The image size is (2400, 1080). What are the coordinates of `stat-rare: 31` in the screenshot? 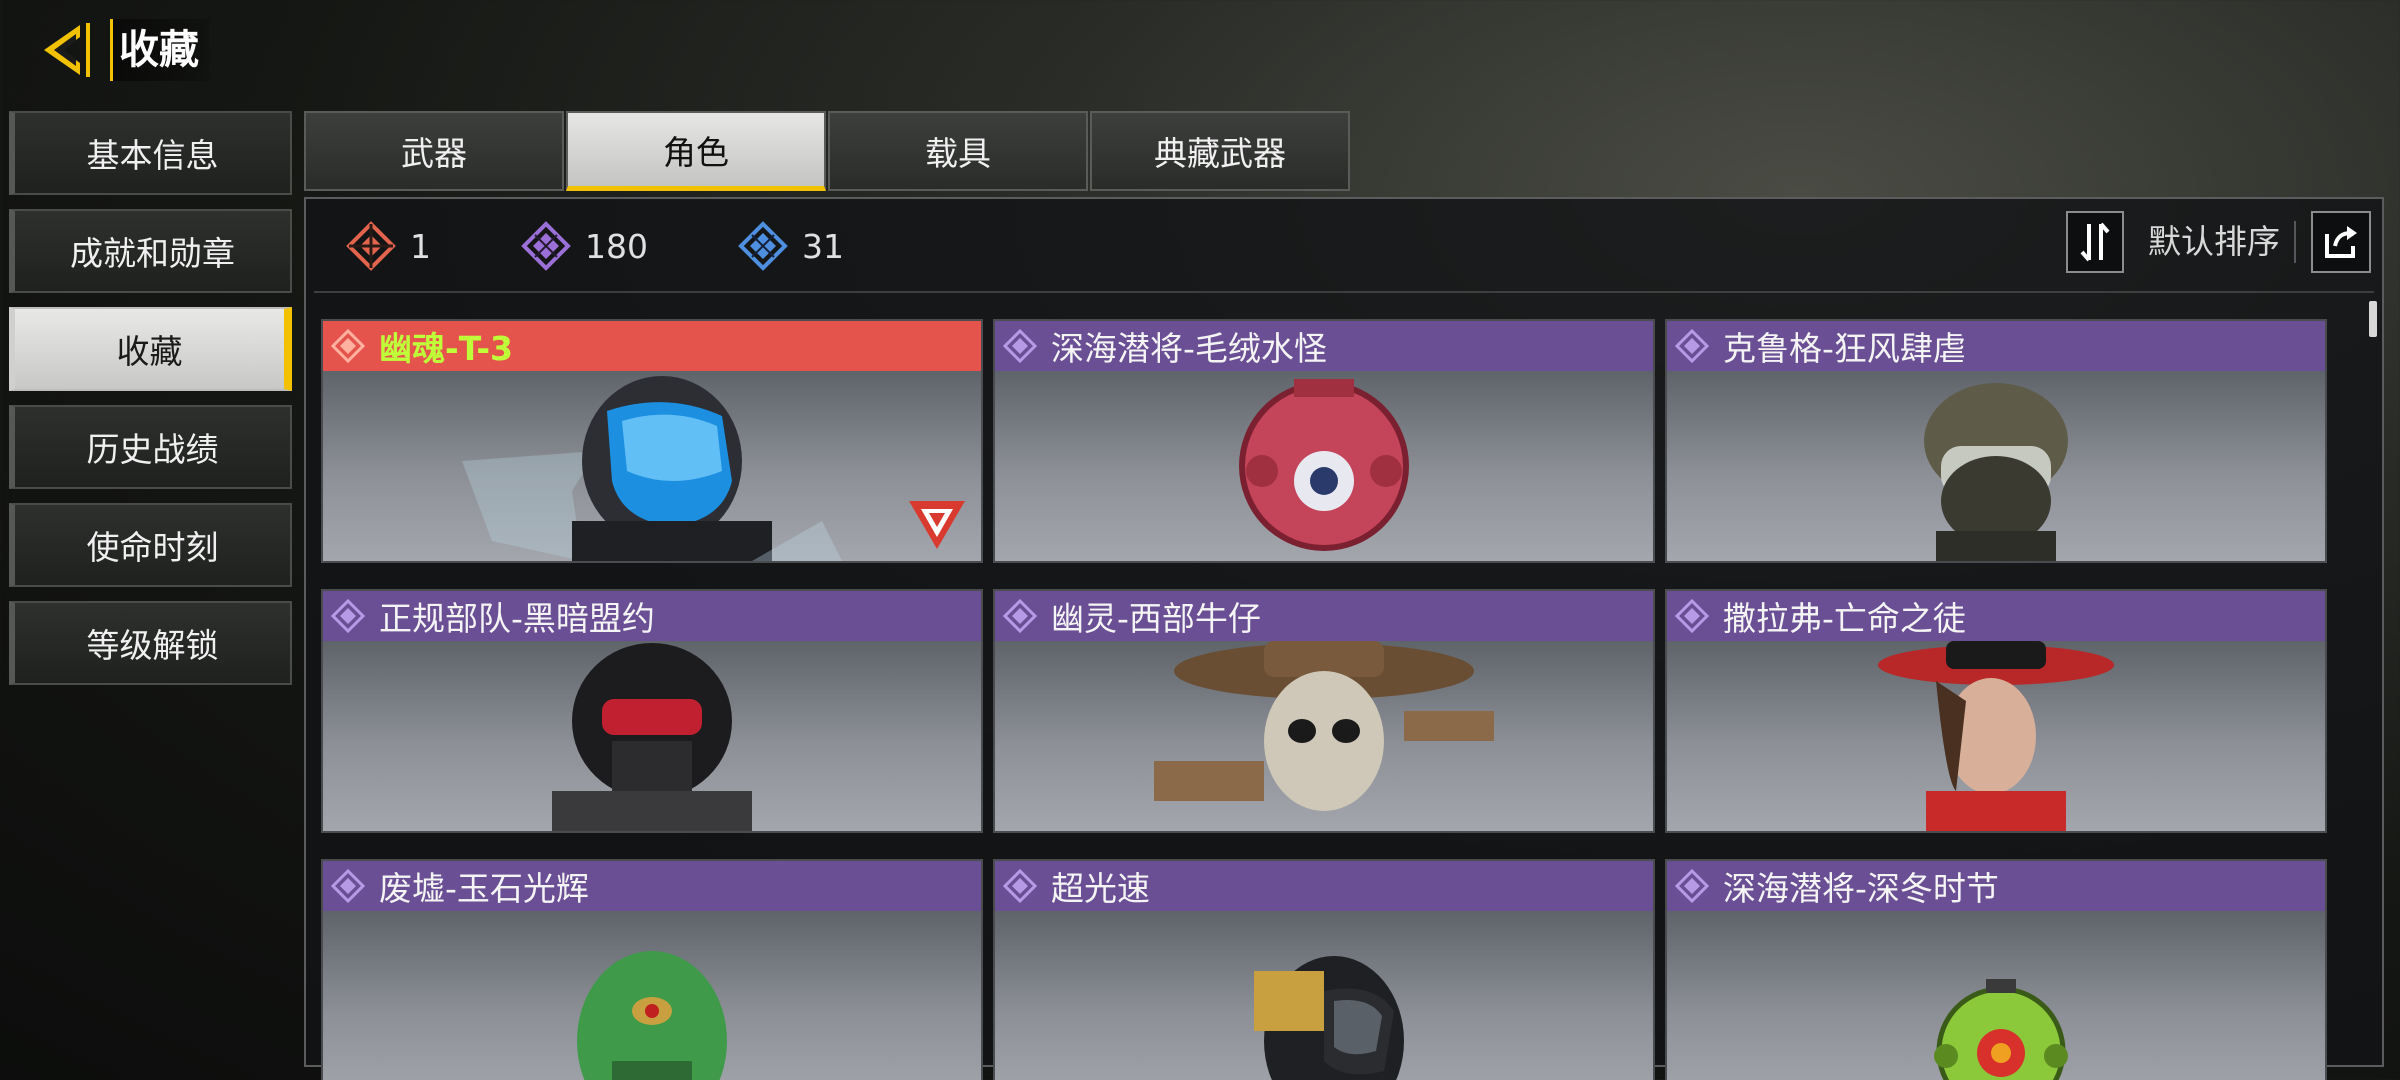 It's located at (791, 246).